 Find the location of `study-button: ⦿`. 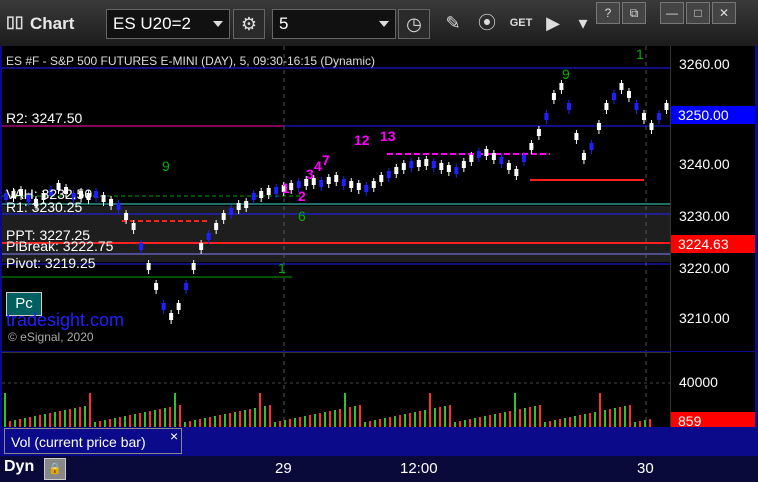

study-button: ⦿ is located at coordinates (487, 23).